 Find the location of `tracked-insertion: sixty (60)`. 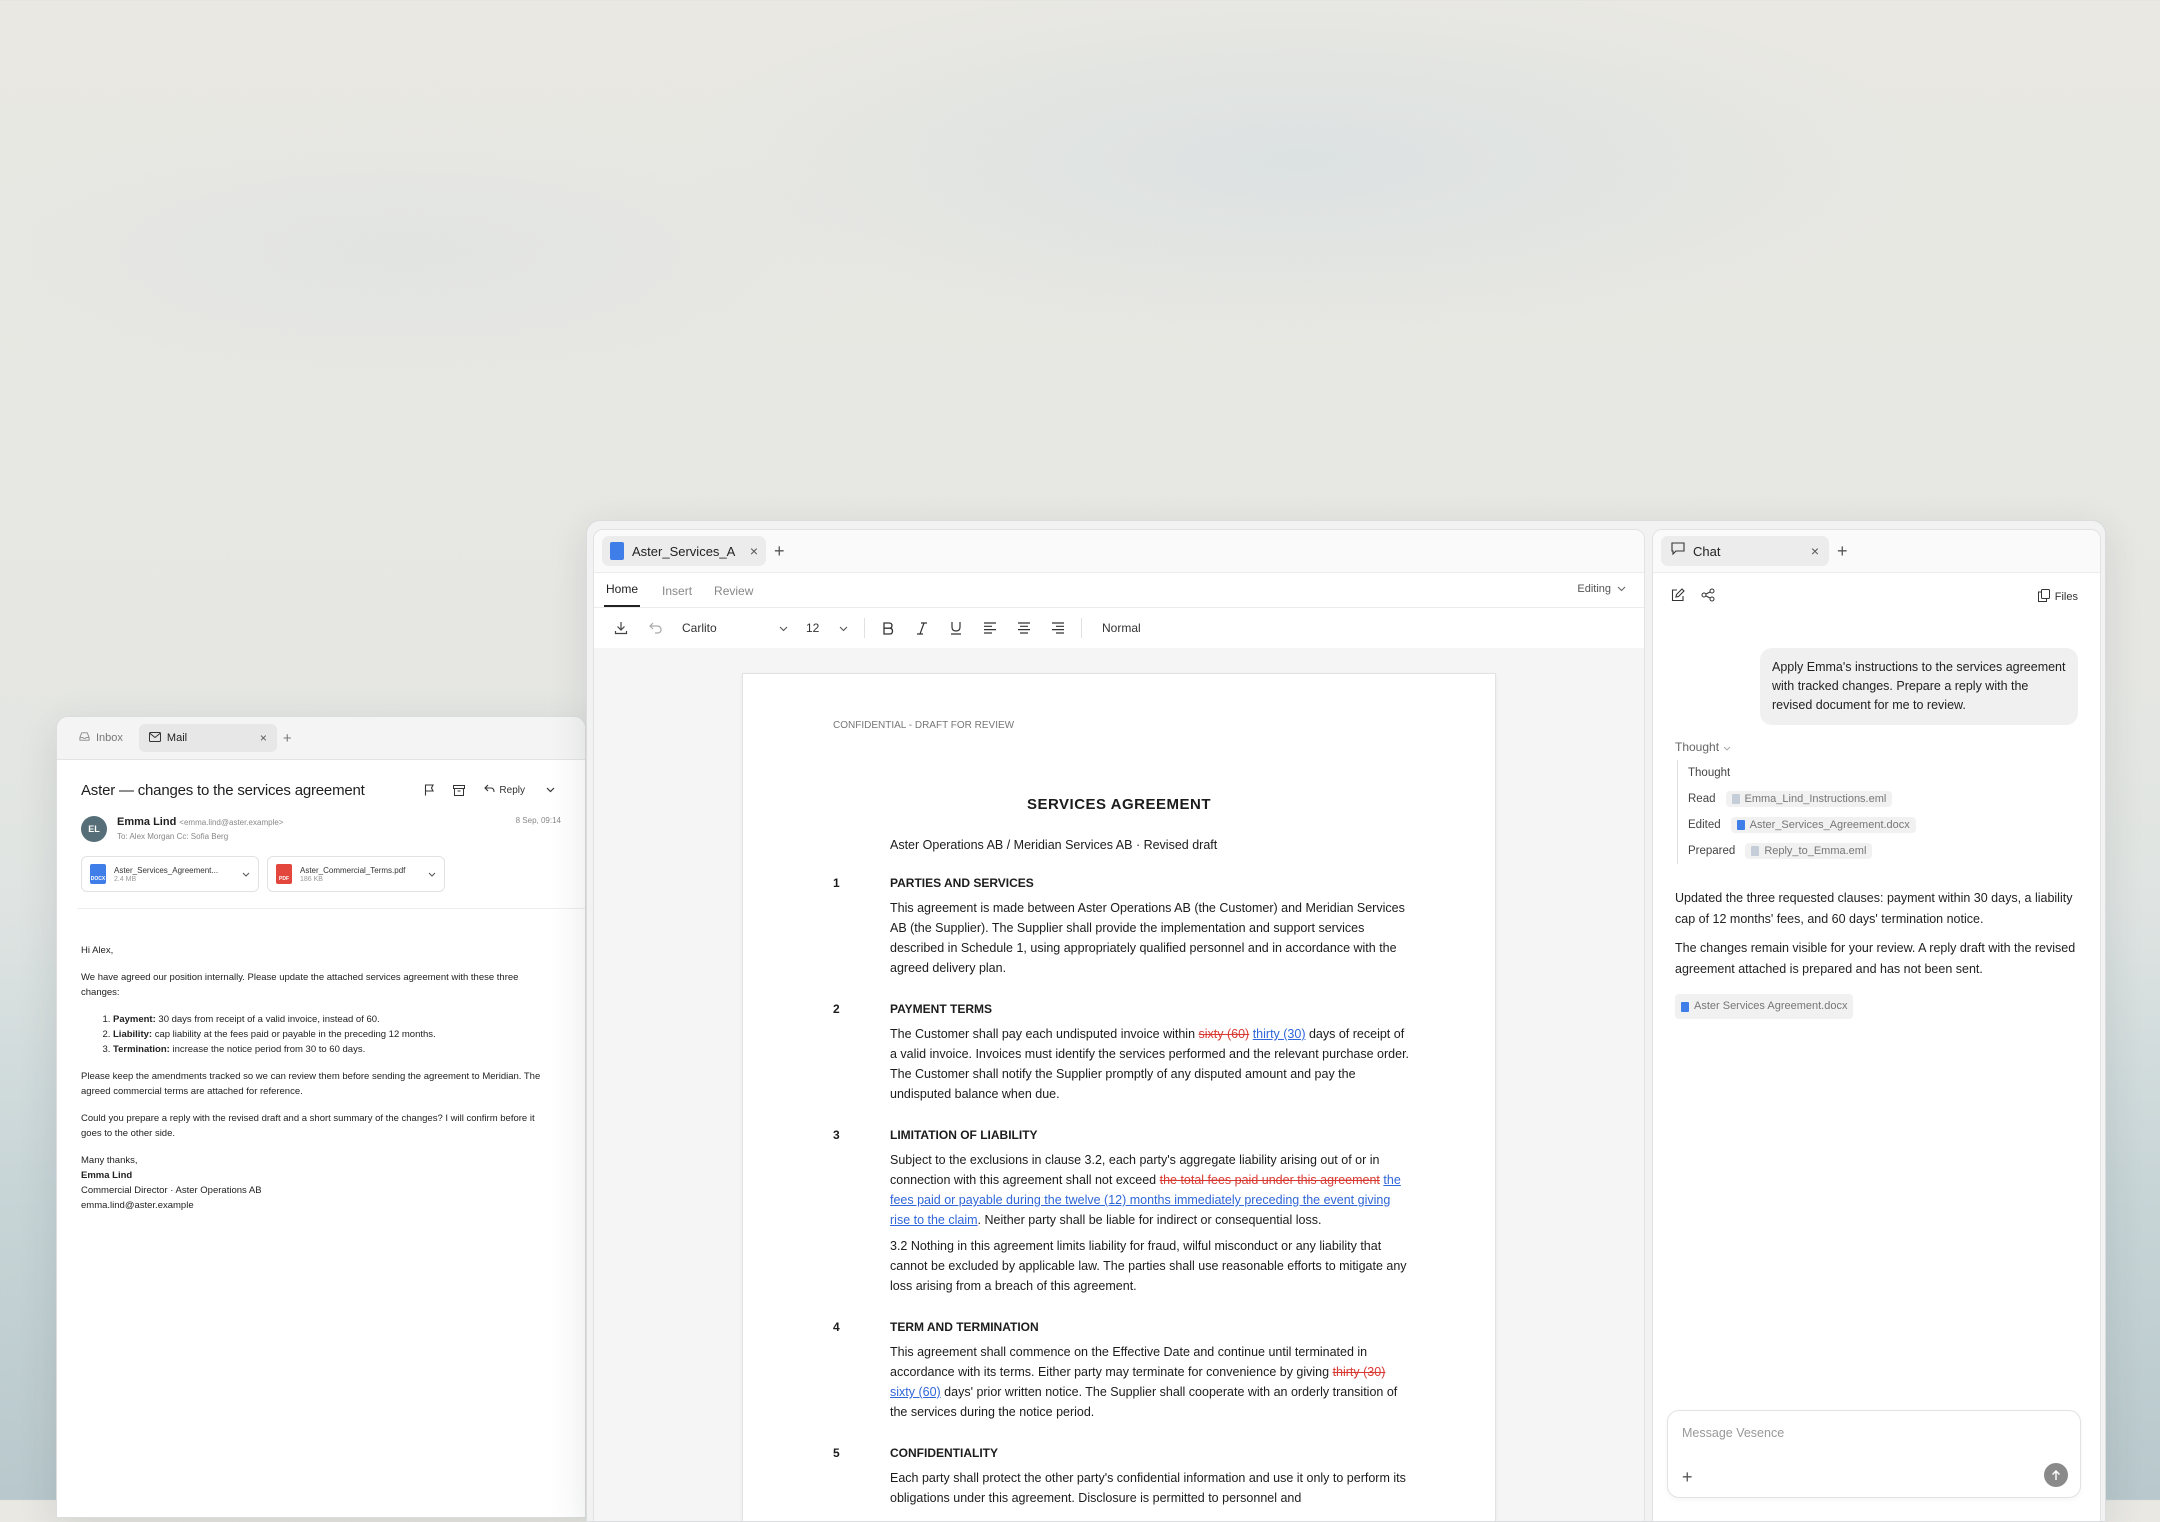

tracked-insertion: sixty (60) is located at coordinates (915, 1392).